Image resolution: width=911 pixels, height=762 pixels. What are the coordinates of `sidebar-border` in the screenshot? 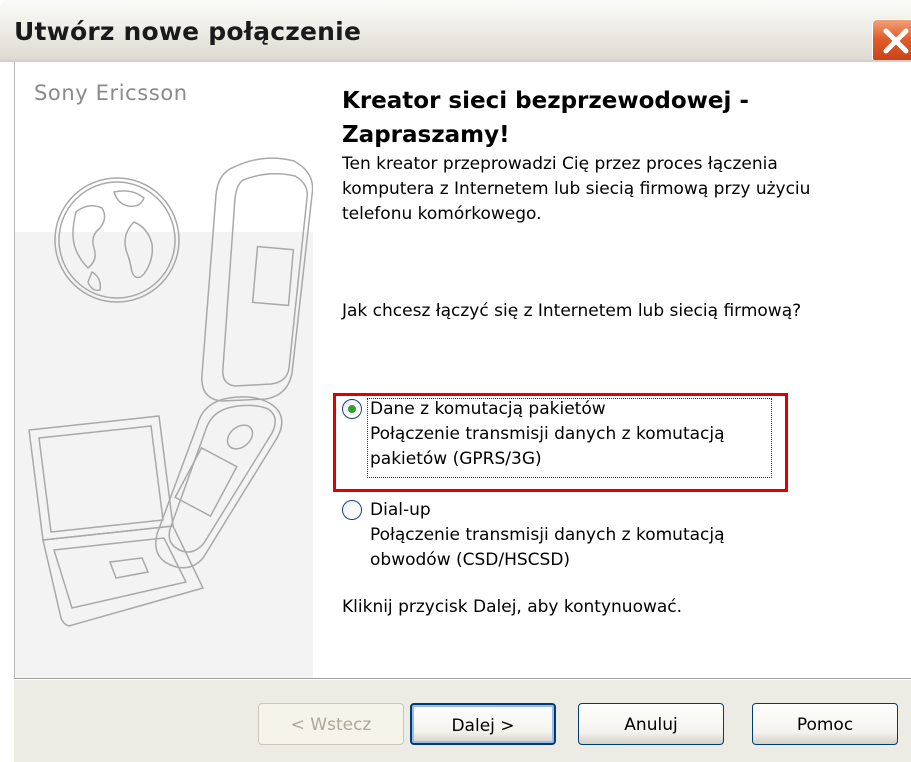 It's located at (14, 370).